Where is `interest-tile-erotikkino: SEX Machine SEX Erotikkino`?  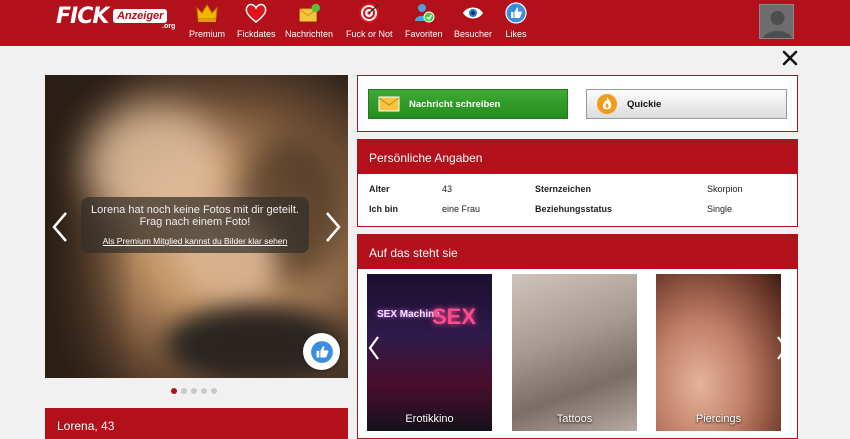
interest-tile-erotikkino: SEX Machine SEX Erotikkino is located at coordinates (429, 352).